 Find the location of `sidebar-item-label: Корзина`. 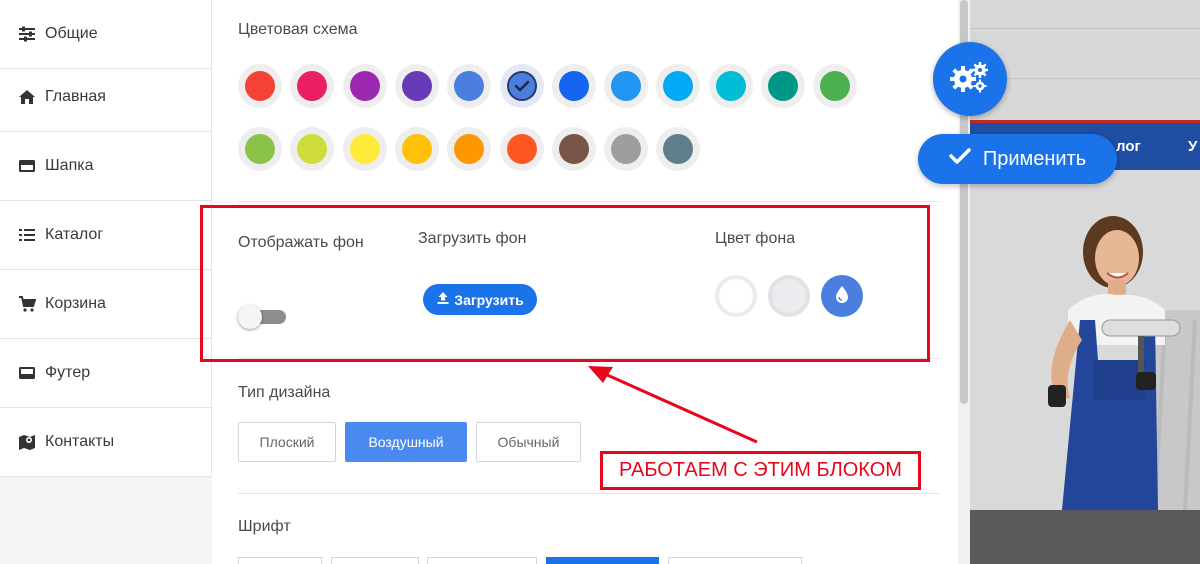

sidebar-item-label: Корзина is located at coordinates (75, 303).